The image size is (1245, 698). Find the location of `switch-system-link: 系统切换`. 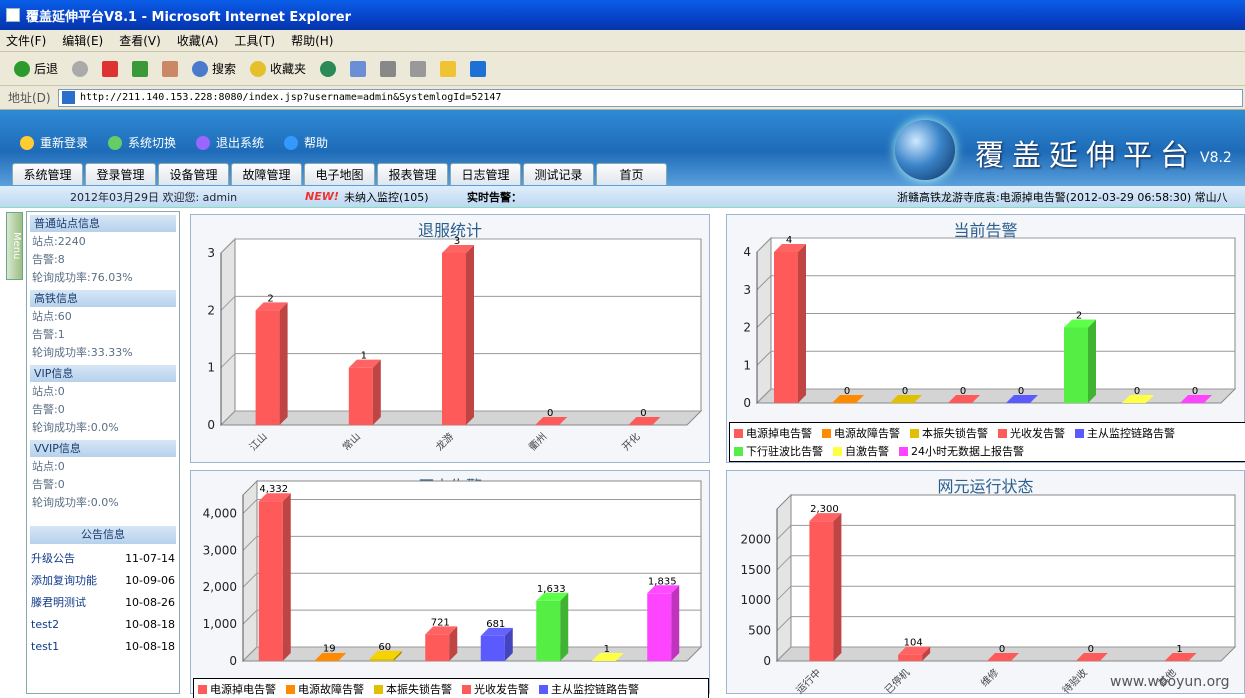

switch-system-link: 系统切换 is located at coordinates (142, 142).